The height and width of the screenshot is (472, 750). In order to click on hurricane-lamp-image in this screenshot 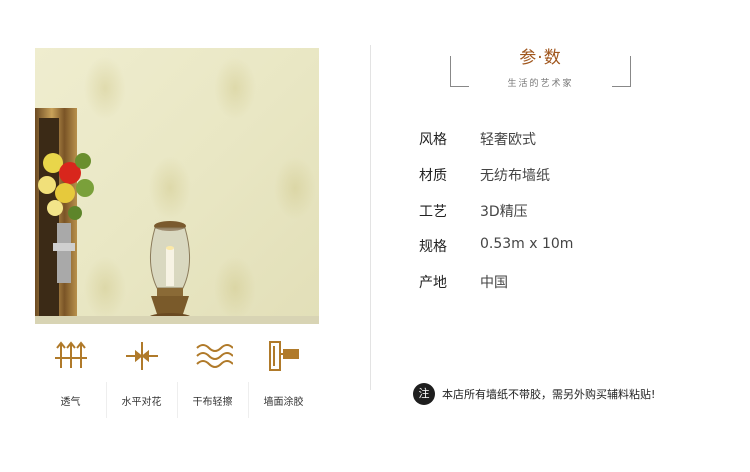, I will do `click(170, 272)`.